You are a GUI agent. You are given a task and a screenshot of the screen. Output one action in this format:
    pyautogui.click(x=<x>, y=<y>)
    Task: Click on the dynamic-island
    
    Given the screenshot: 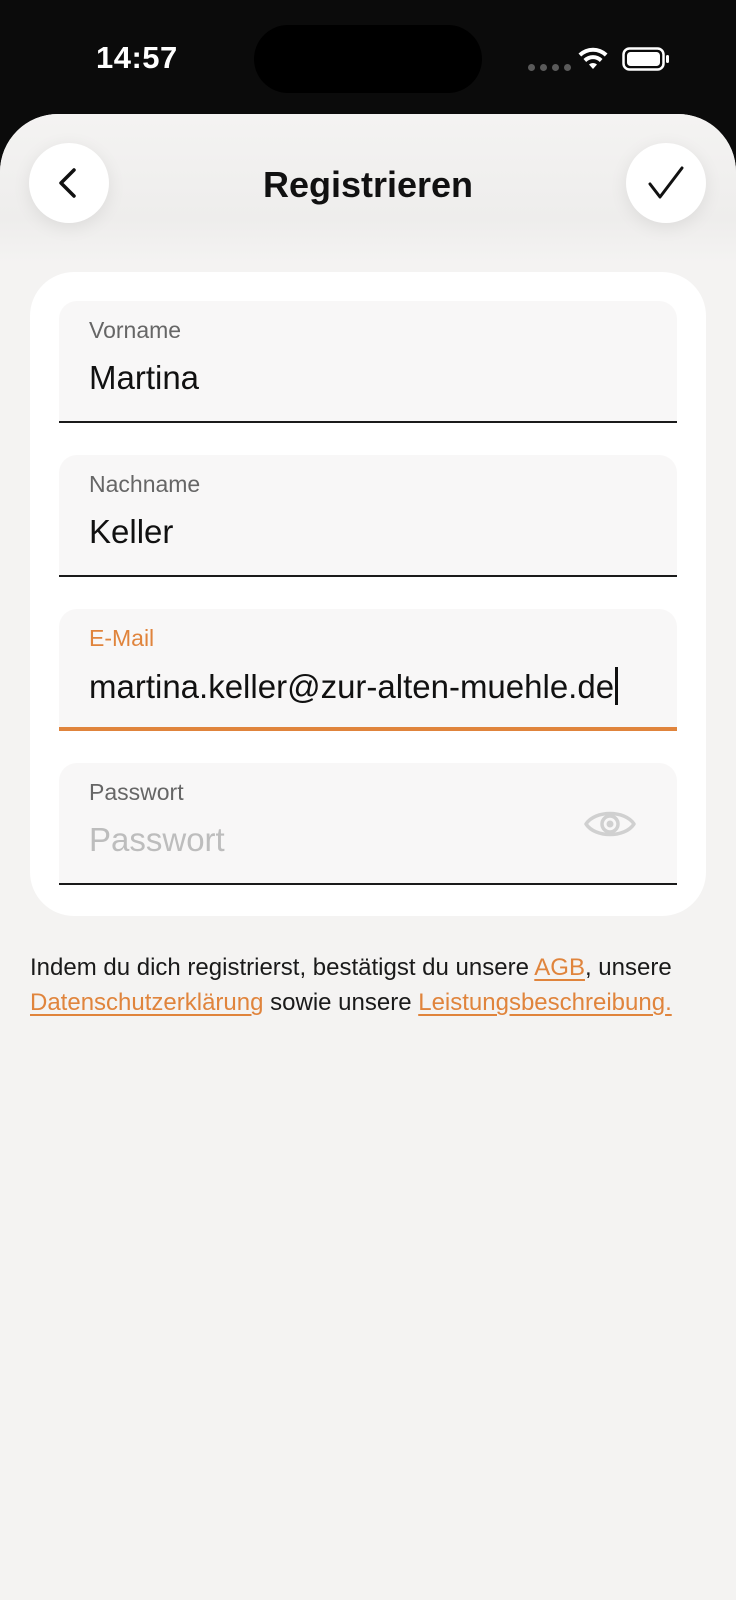 What is the action you would take?
    pyautogui.click(x=368, y=59)
    